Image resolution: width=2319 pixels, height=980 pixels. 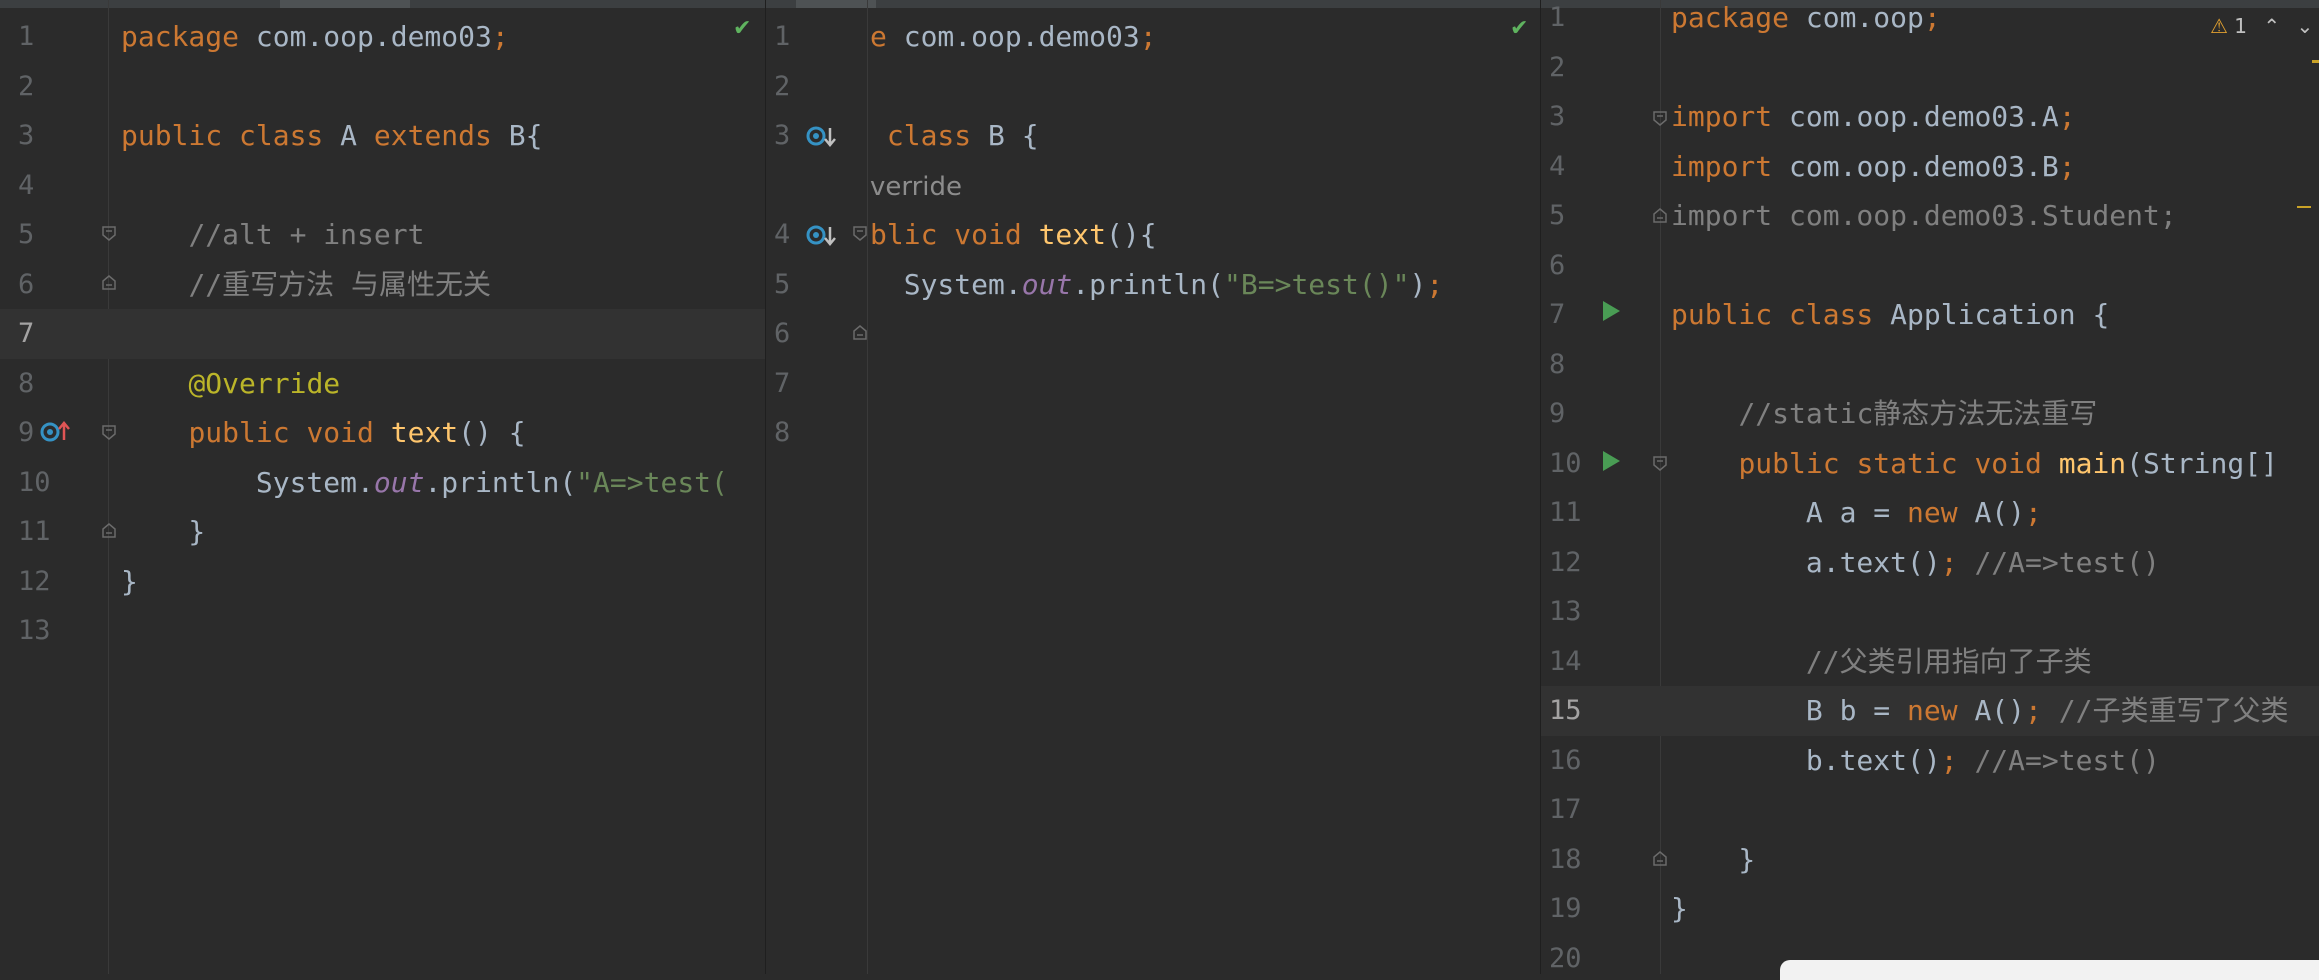 I want to click on code-text: System.out.println("B=>test()");, so click(x=1156, y=285).